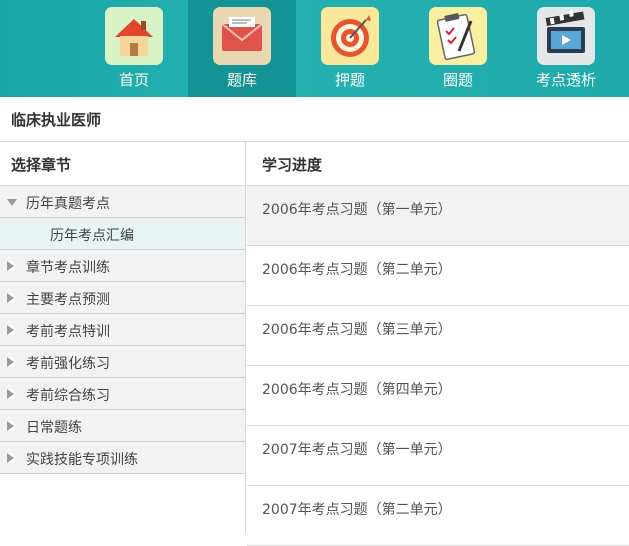 This screenshot has width=629, height=546. I want to click on chapter-item: 考前综合练习, so click(122, 394).